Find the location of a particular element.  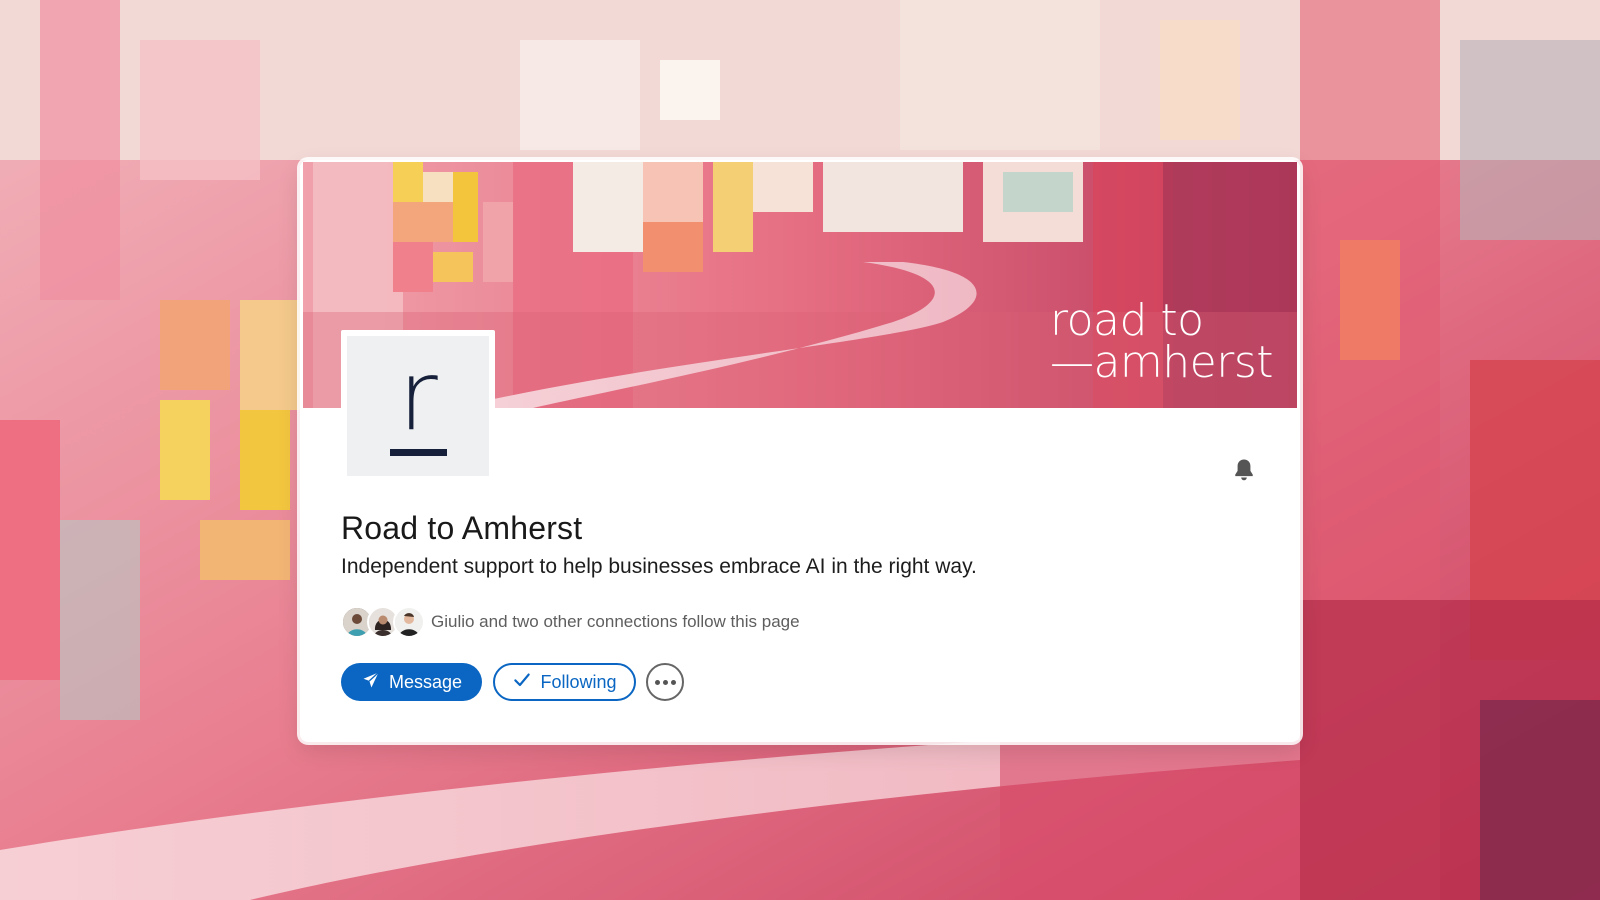

banner-wordmark: road to —amherst is located at coordinates (1161, 341).